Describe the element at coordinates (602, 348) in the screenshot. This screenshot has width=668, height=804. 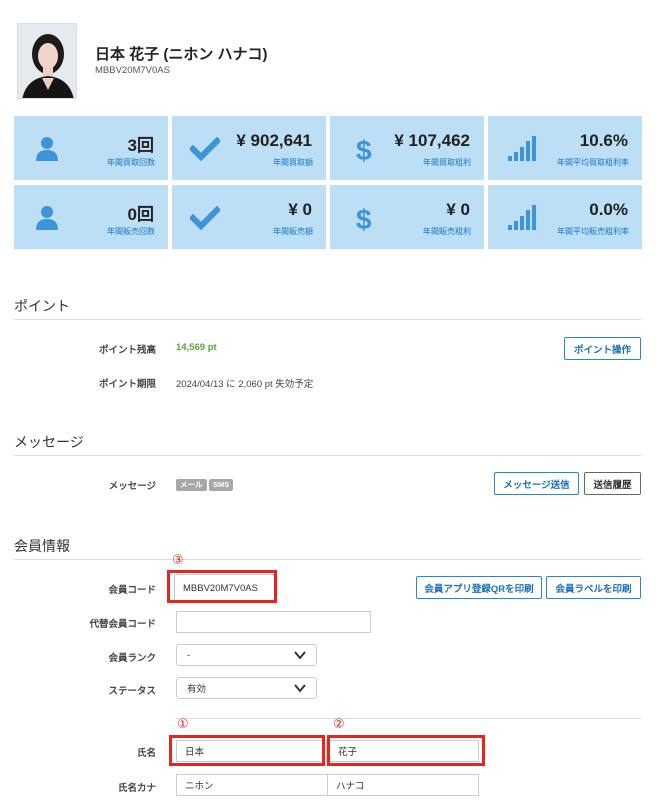
I see `point-operation-button: ポイント操作` at that location.